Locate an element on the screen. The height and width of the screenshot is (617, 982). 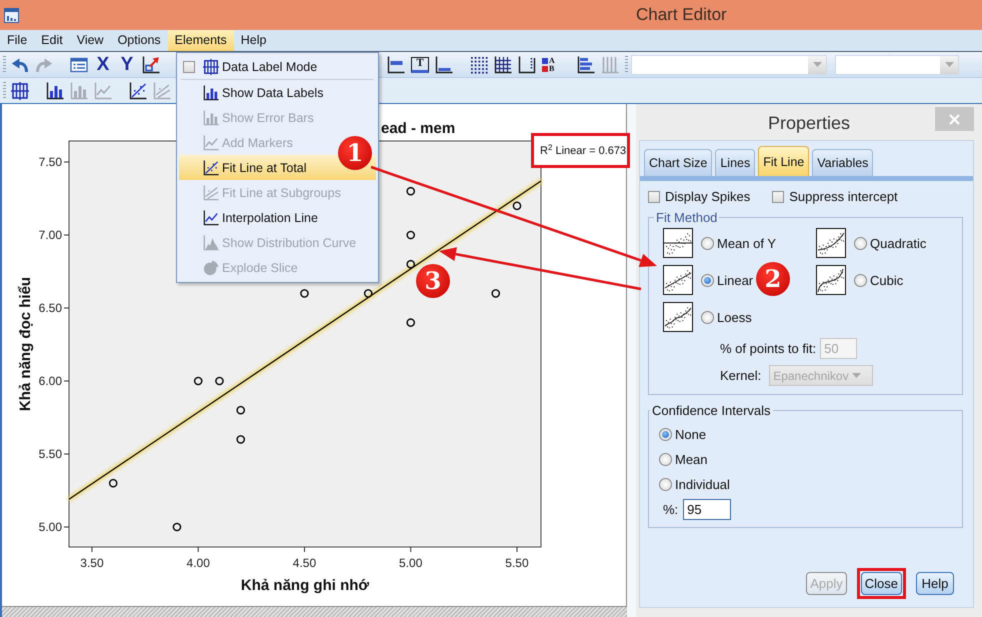
checkbox-label: Suppress intercept is located at coordinates (843, 196).